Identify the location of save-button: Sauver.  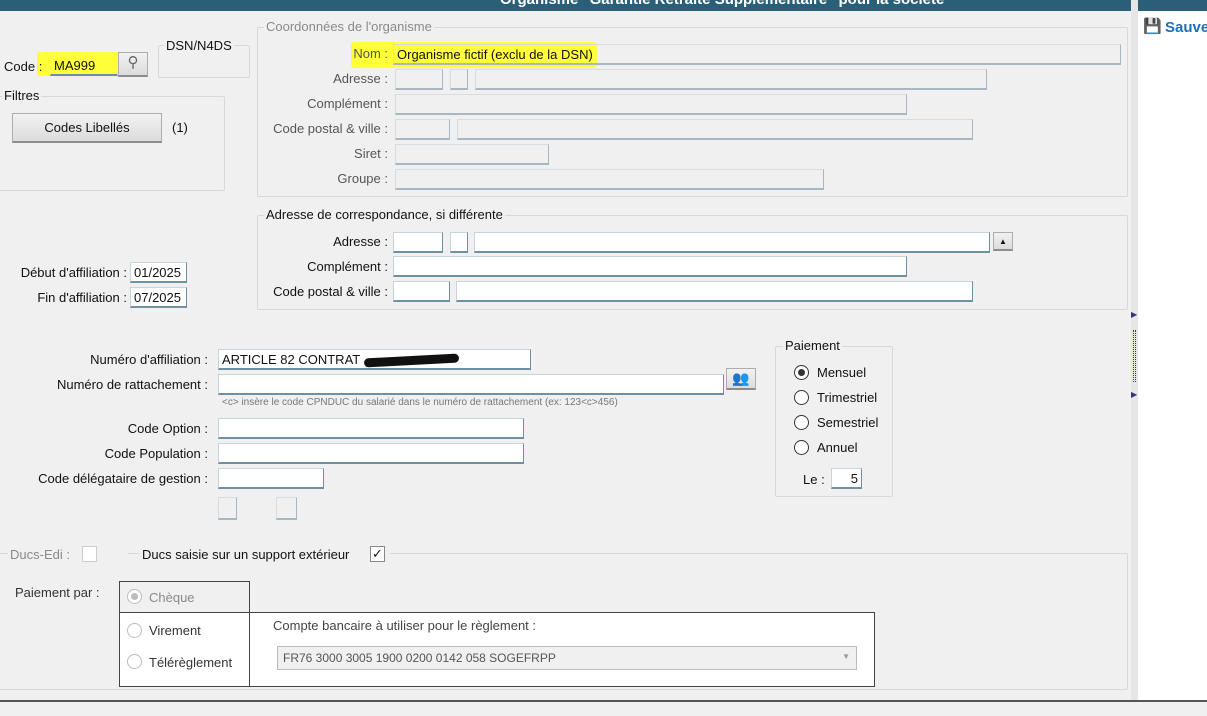
(1186, 27).